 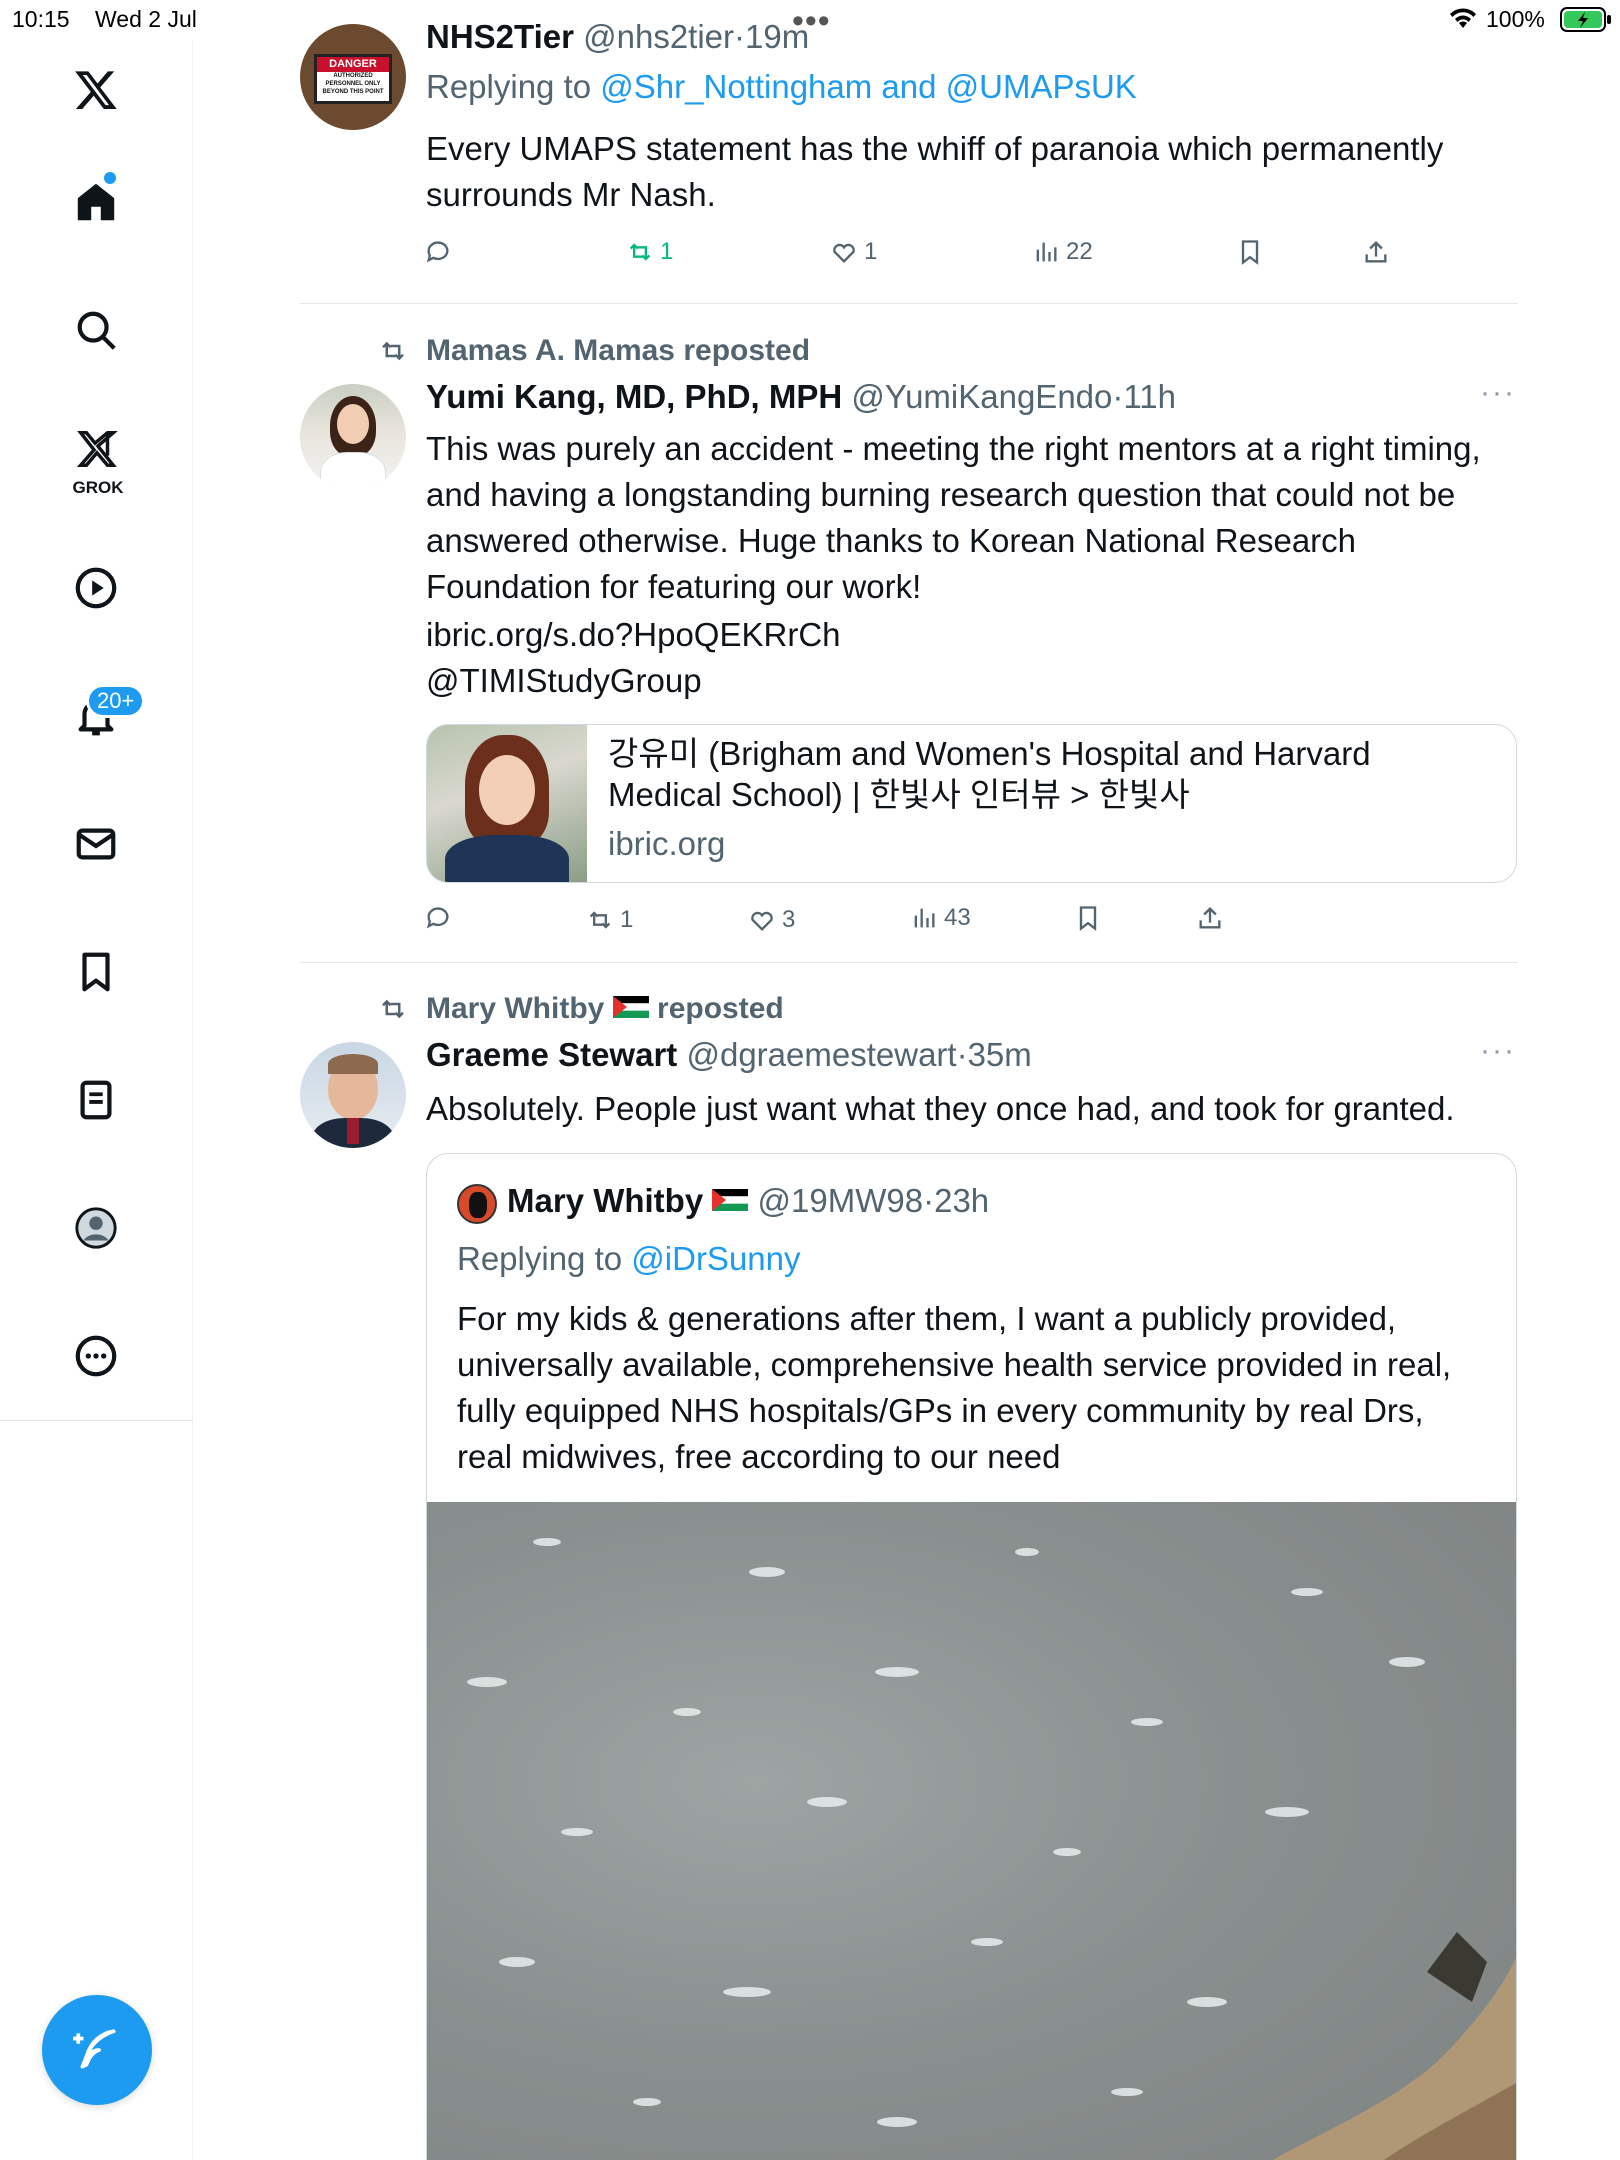 What do you see at coordinates (1000, 1054) in the screenshot?
I see `tweet-time: 35m` at bounding box center [1000, 1054].